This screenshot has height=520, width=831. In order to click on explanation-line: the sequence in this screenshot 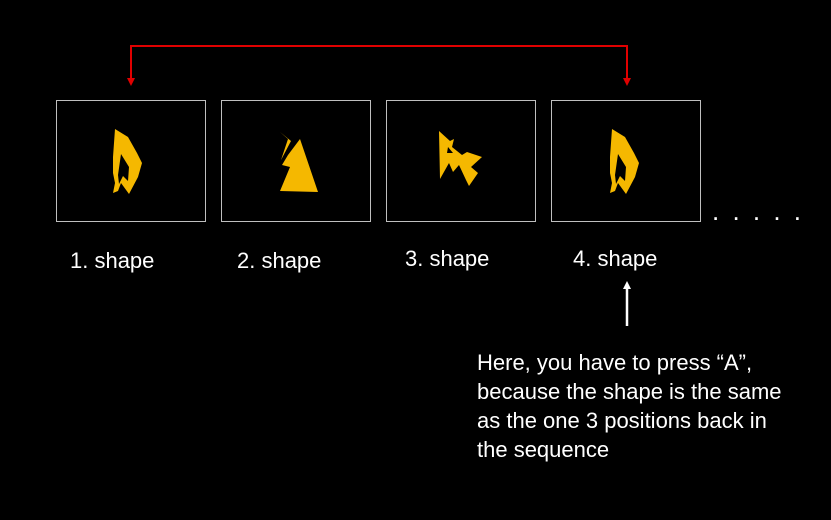, I will do `click(543, 449)`.